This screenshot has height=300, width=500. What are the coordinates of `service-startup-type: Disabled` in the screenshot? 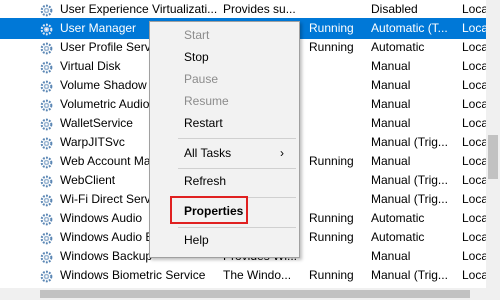 It's located at (394, 9).